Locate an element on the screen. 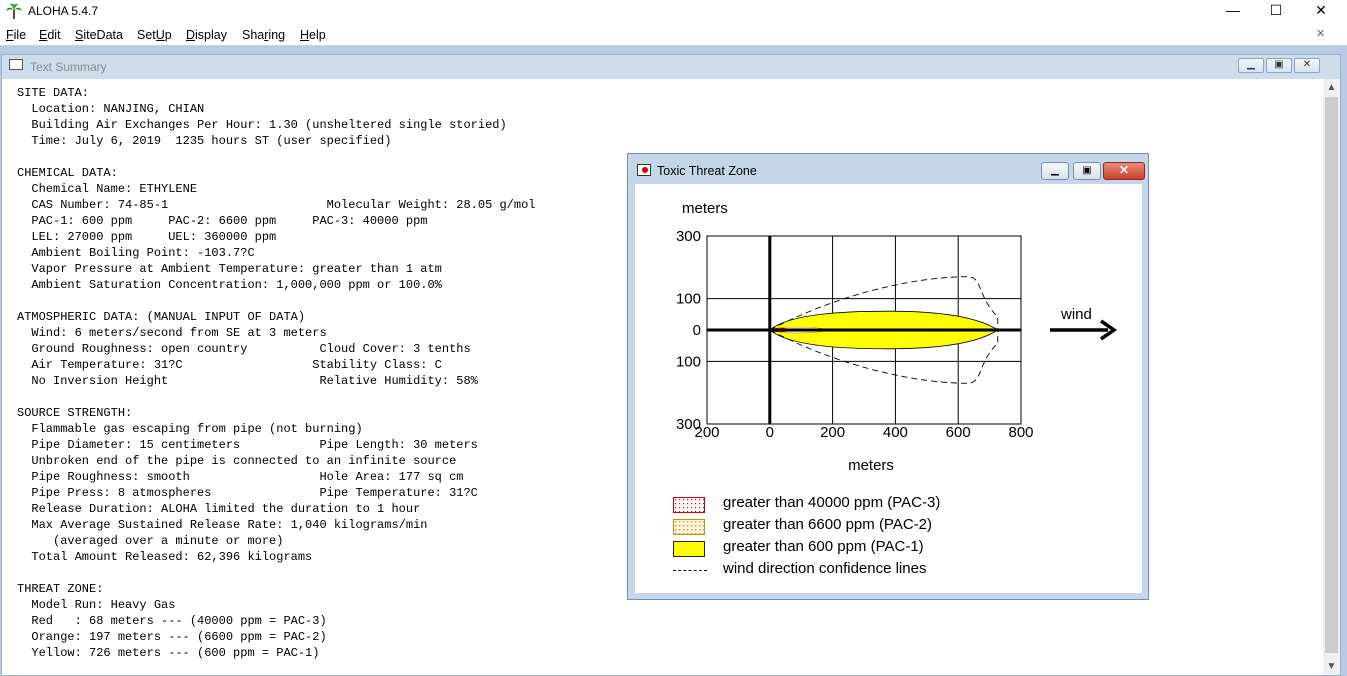 This screenshot has height=676, width=1347. tz-minimize-button: ▁ is located at coordinates (1055, 171).